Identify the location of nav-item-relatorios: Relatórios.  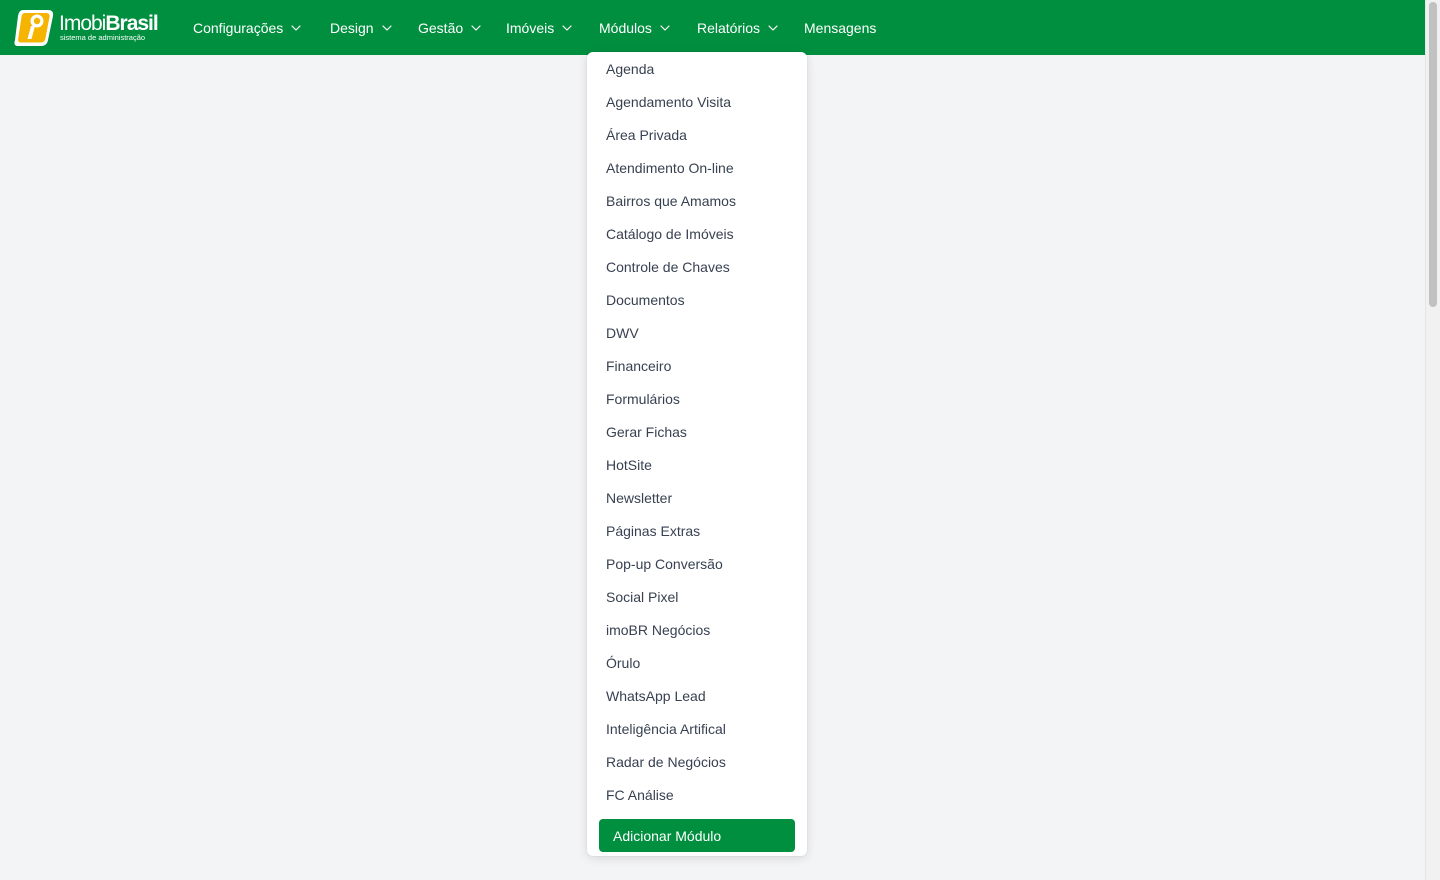
(738, 27).